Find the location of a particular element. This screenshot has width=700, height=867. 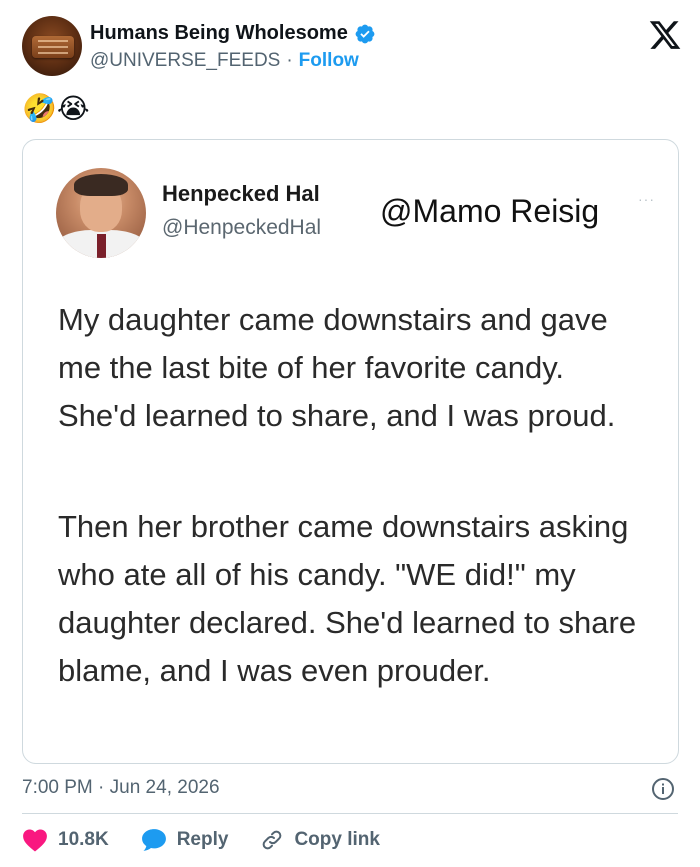

author-handle: @UNIVERSE_FEEDS is located at coordinates (185, 61).